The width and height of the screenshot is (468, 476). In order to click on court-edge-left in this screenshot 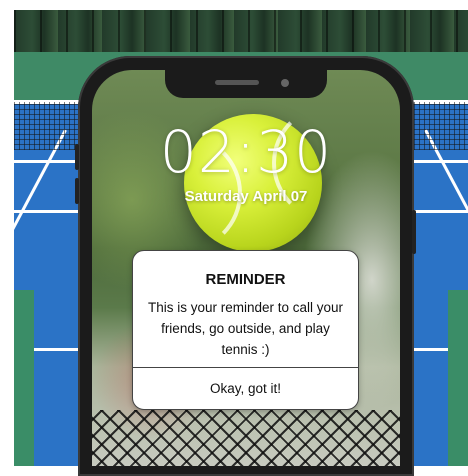, I will do `click(24, 378)`.